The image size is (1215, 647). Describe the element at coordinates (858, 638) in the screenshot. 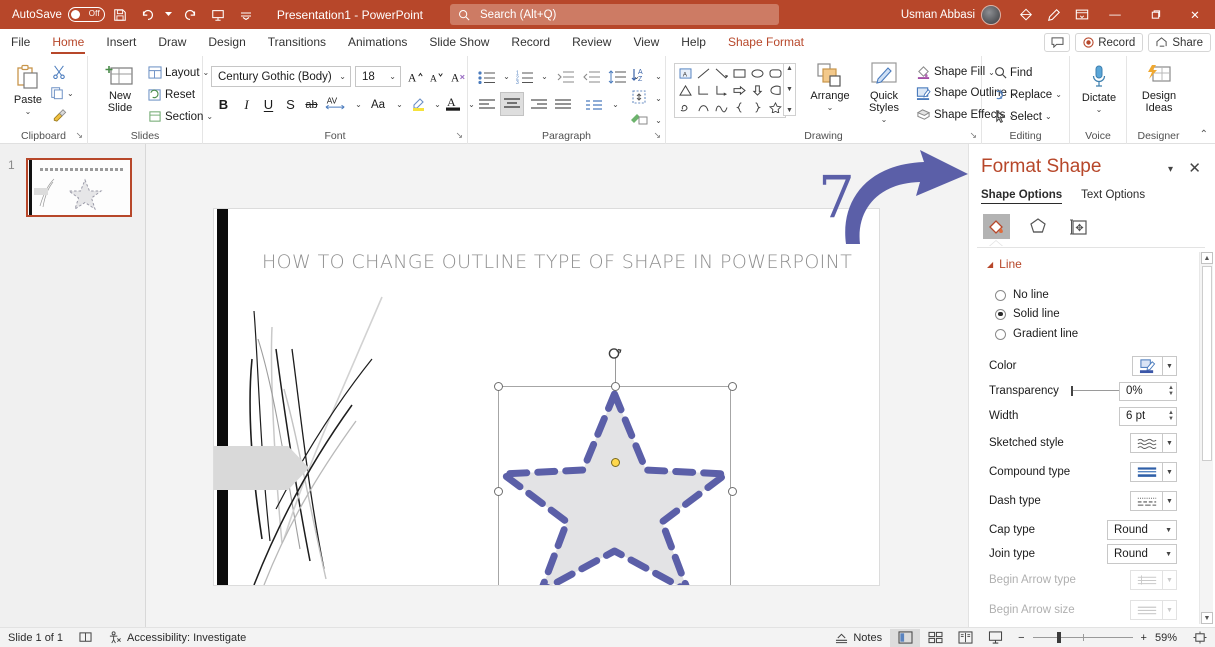

I see `notes-button: Notes` at that location.